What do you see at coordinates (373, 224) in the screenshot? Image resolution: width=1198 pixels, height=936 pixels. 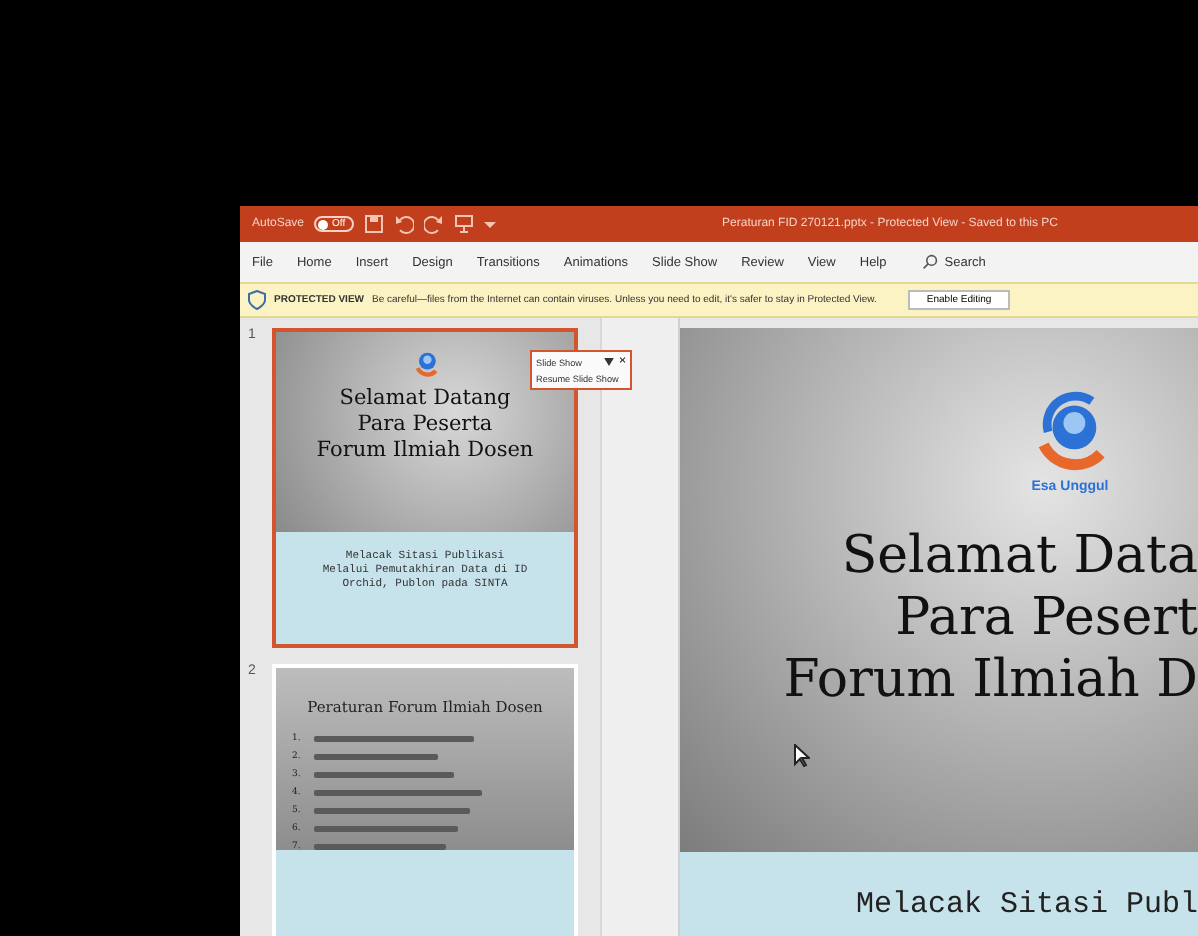 I see `save-icon` at bounding box center [373, 224].